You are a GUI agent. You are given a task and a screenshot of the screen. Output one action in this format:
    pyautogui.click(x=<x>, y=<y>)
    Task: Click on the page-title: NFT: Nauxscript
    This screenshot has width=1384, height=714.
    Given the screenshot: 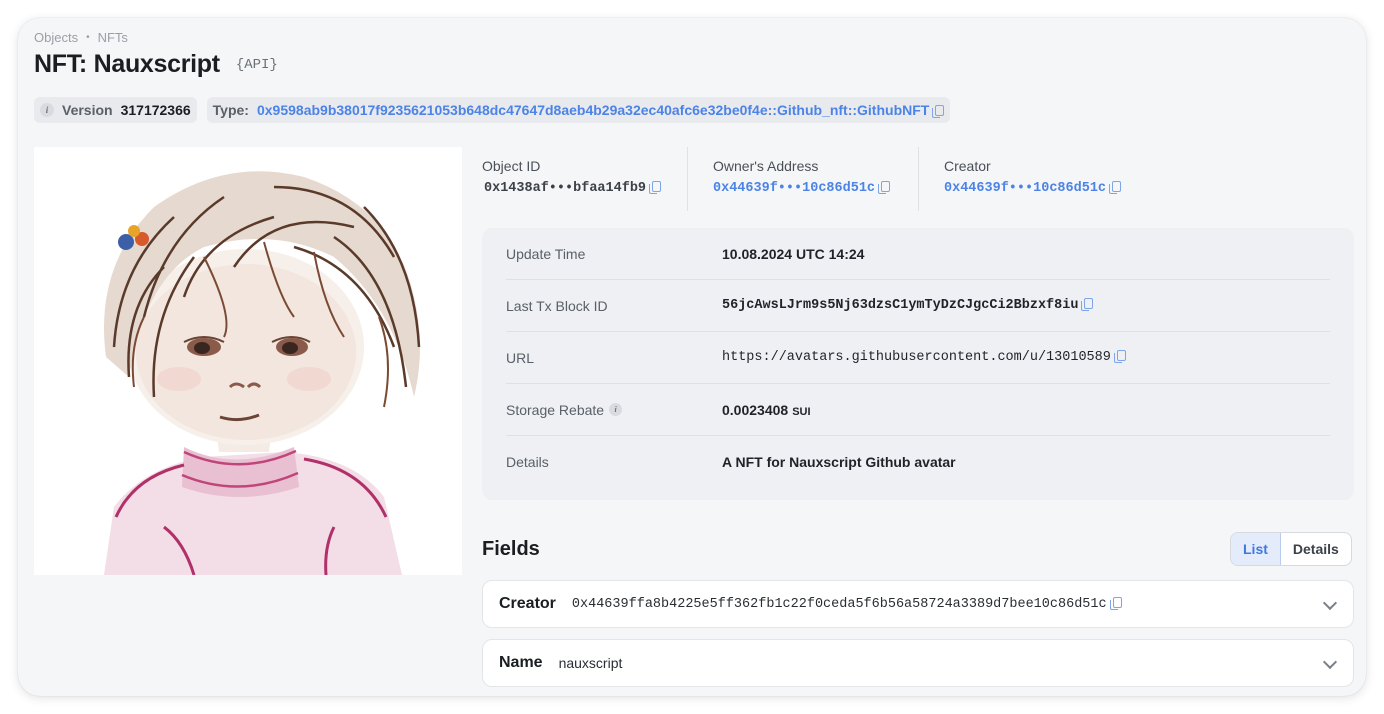 What is the action you would take?
    pyautogui.click(x=127, y=64)
    